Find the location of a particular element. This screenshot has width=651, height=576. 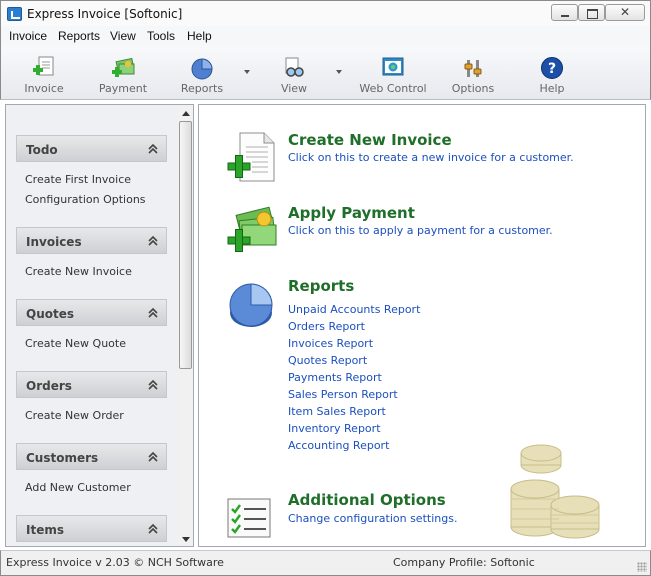

task-add-new-customer: Add New Customer is located at coordinates (78, 487).